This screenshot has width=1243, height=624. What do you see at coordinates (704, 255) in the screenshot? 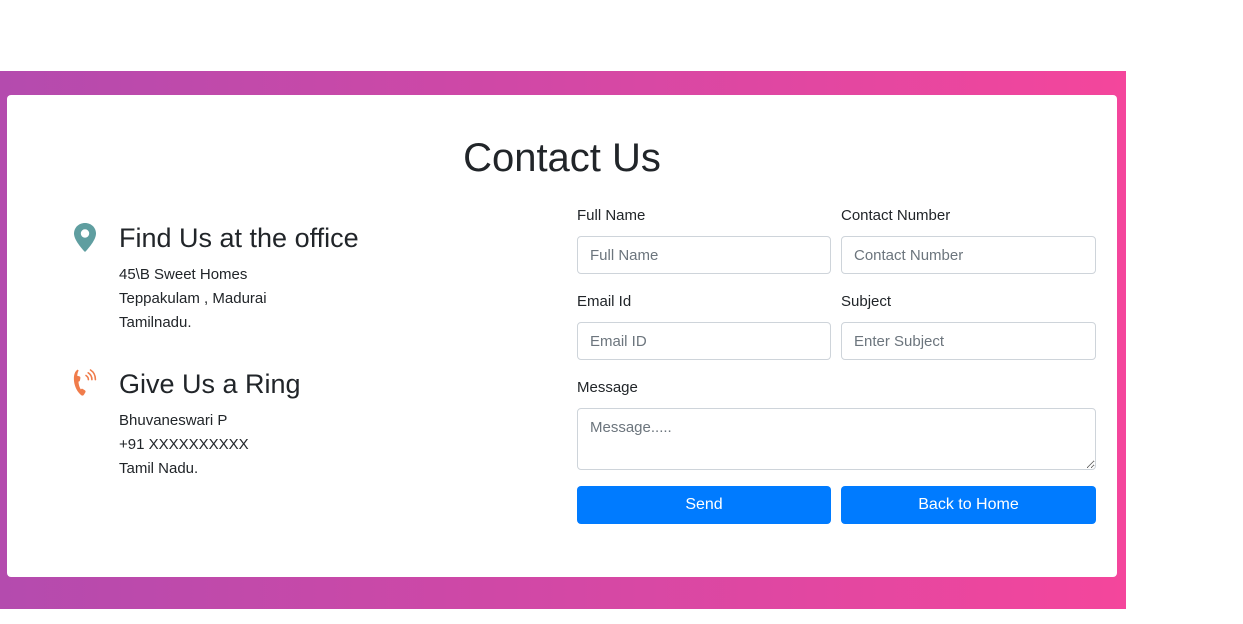
I see `full-name-input` at bounding box center [704, 255].